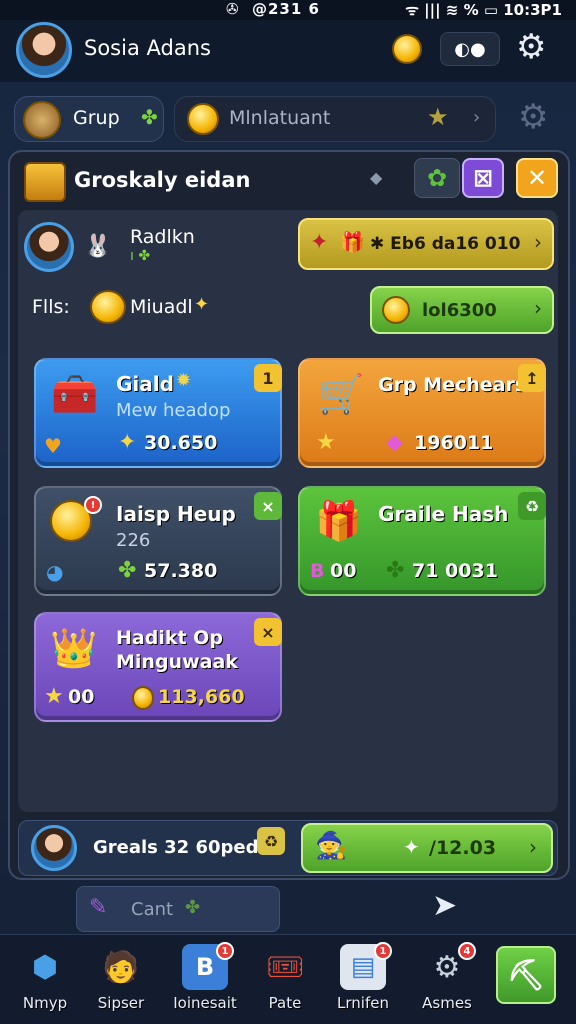 Image resolution: width=576 pixels, height=1024 pixels. What do you see at coordinates (145, 384) in the screenshot?
I see `card-title: Giald` at bounding box center [145, 384].